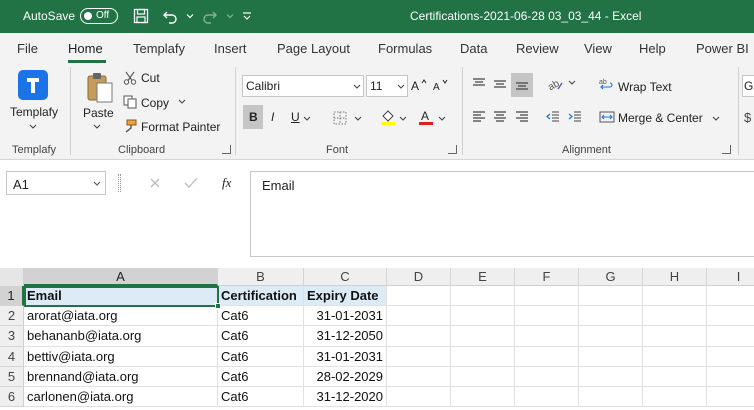 Image resolution: width=754 pixels, height=410 pixels. I want to click on cancel-icon, so click(155, 183).